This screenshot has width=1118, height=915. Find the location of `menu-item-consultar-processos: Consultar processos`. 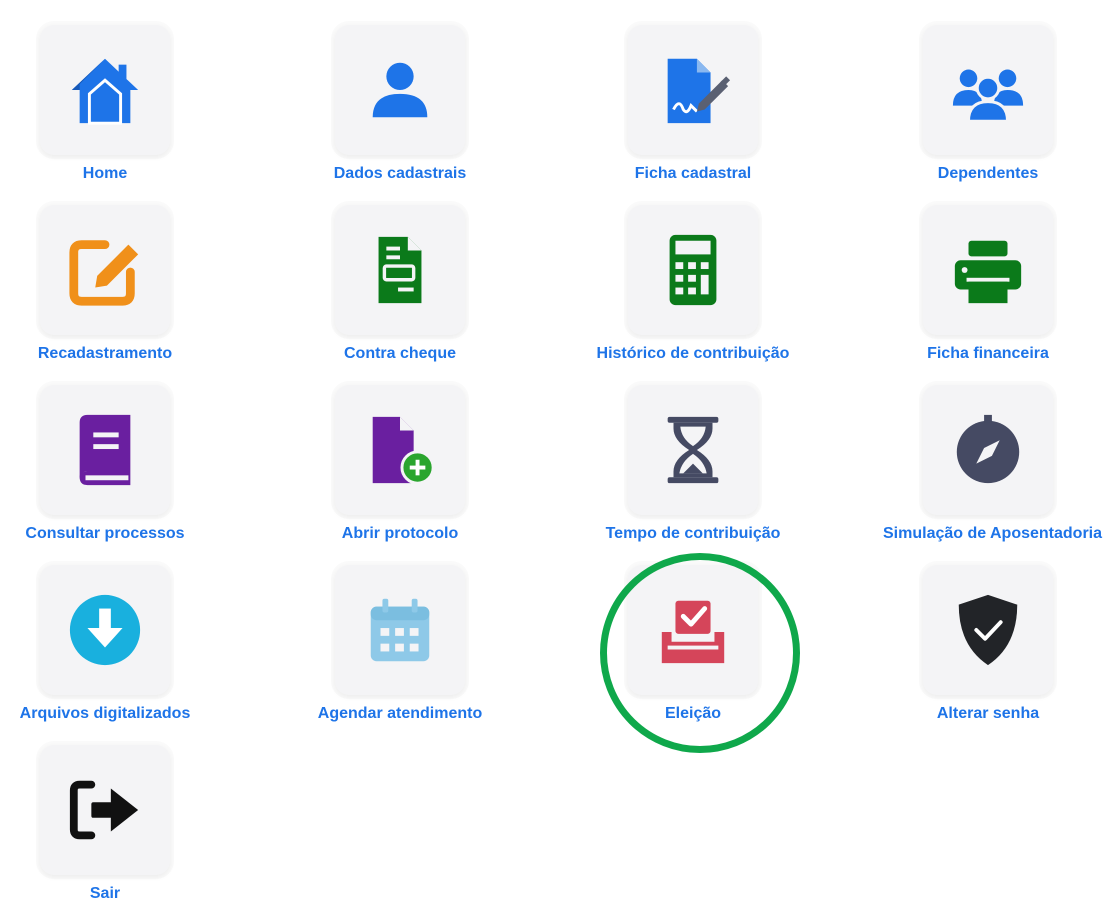

menu-item-consultar-processos: Consultar processos is located at coordinates (100, 470).